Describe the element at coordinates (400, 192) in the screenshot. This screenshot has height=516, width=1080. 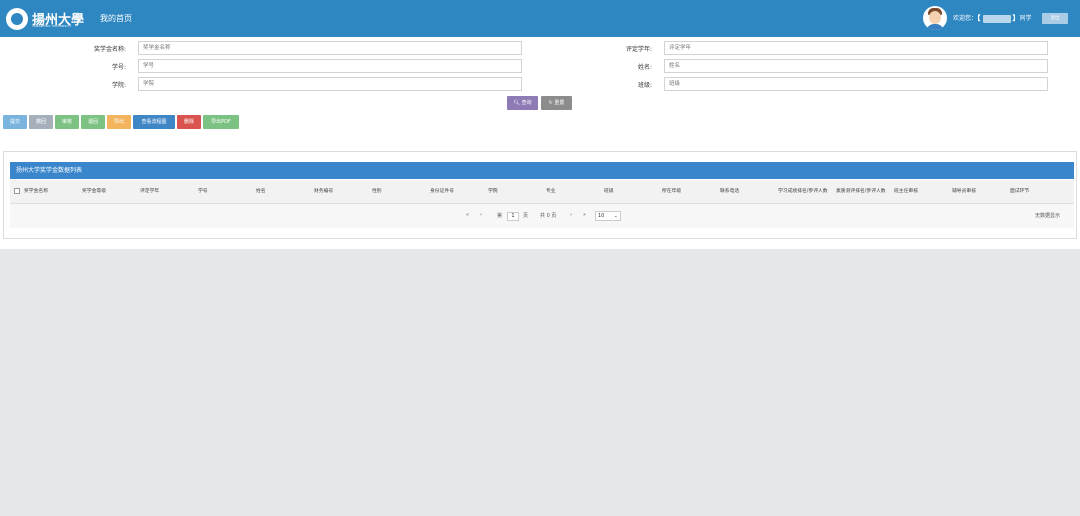
I see `column-header: 性别` at that location.